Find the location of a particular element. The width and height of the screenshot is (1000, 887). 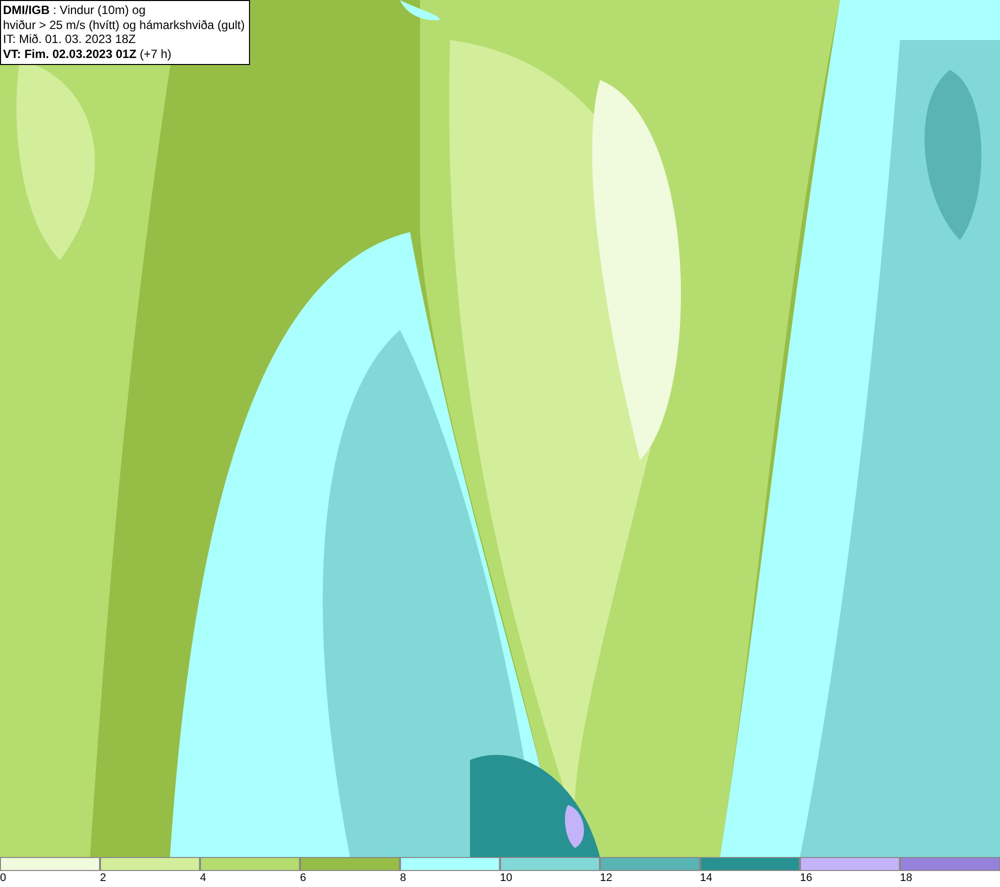

legend-label: 4 is located at coordinates (203, 878).